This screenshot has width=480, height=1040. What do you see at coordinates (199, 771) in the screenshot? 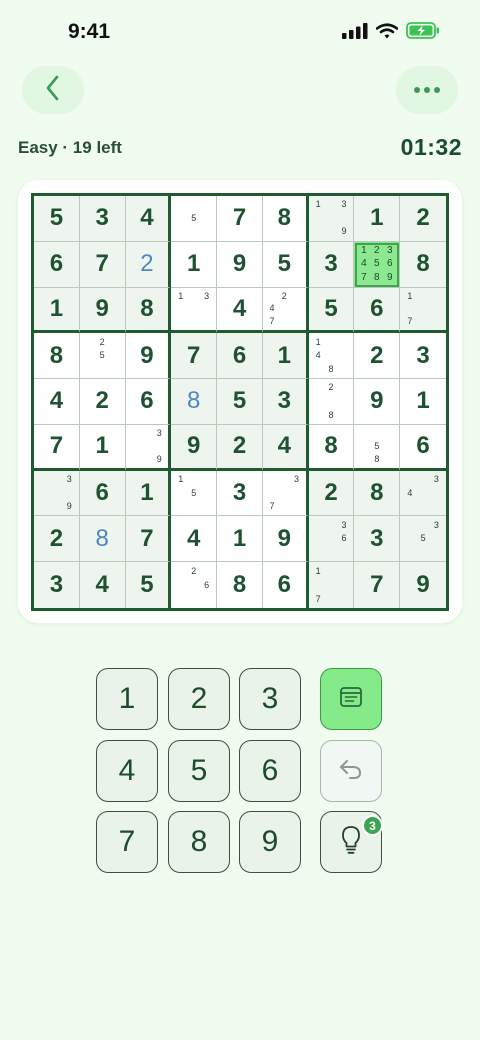
I see `digit-key-5: 5` at bounding box center [199, 771].